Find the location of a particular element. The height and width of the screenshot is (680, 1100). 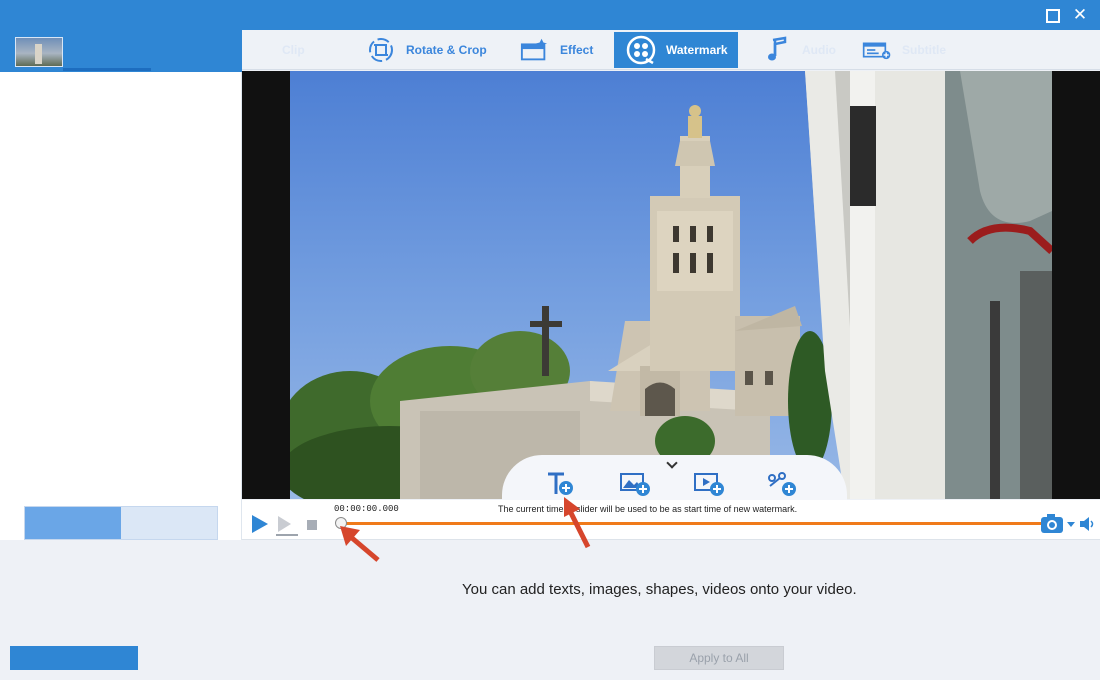

add-text-watermark-button is located at coordinates (561, 484).